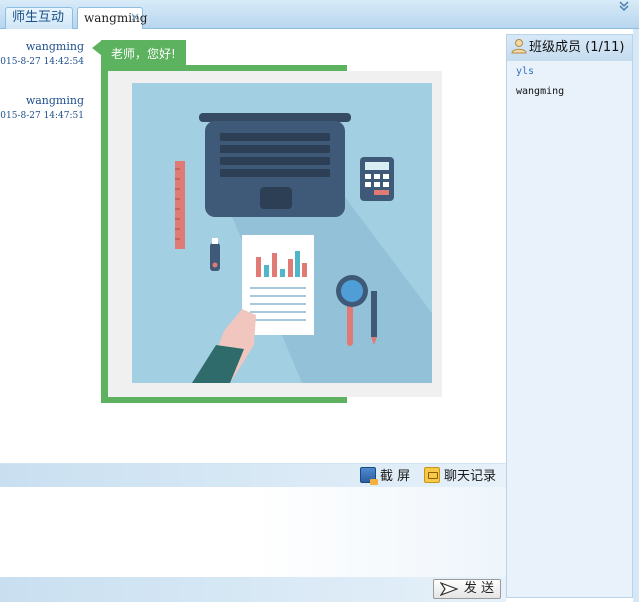  I want to click on members-header: 班级成员 (1/11), so click(569, 48).